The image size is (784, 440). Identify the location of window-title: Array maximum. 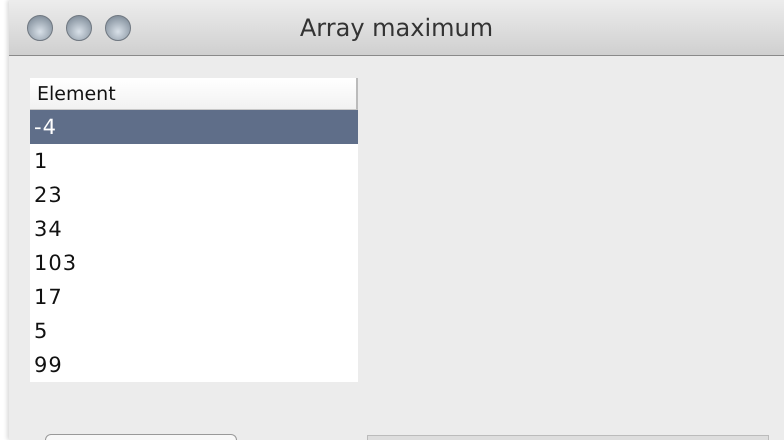
(397, 28).